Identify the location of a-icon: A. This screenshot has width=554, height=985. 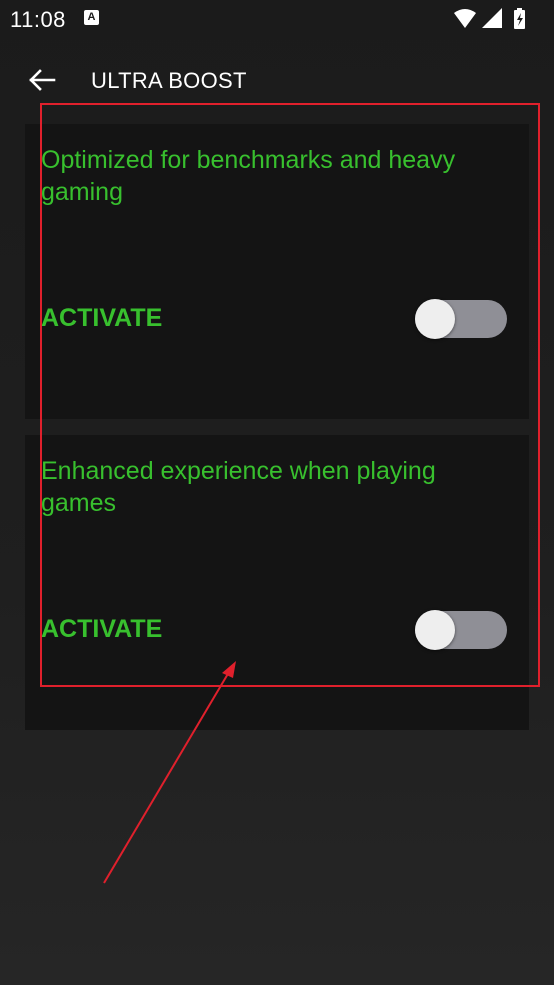
(91, 17).